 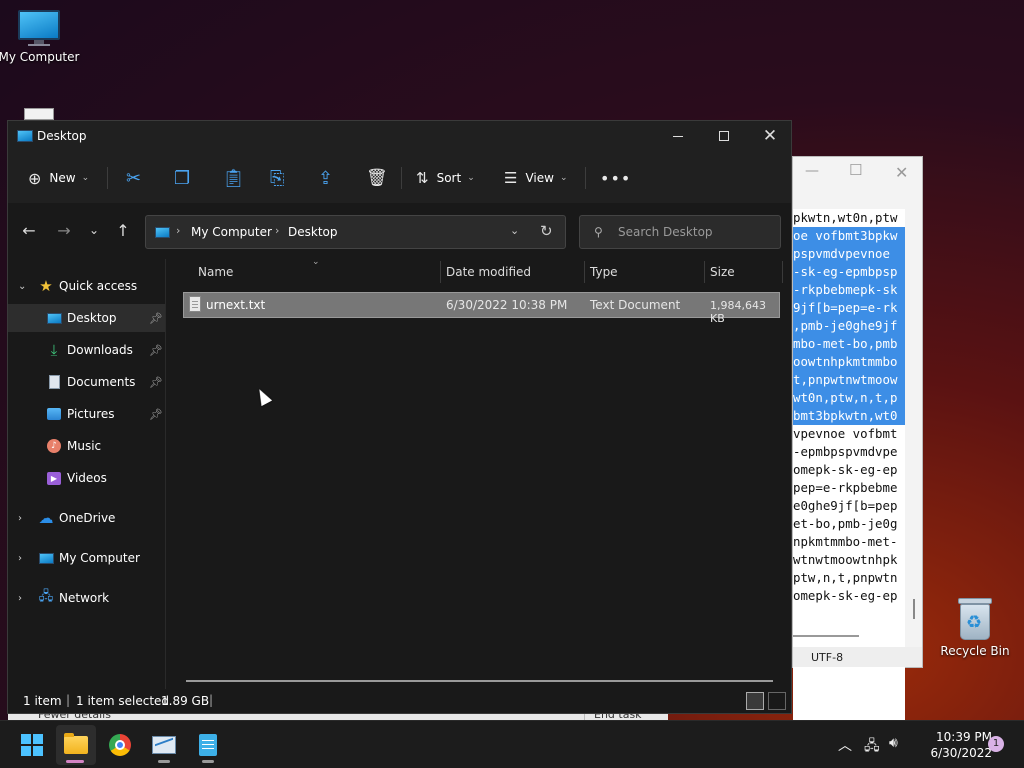 I want to click on search-input, so click(x=695, y=232).